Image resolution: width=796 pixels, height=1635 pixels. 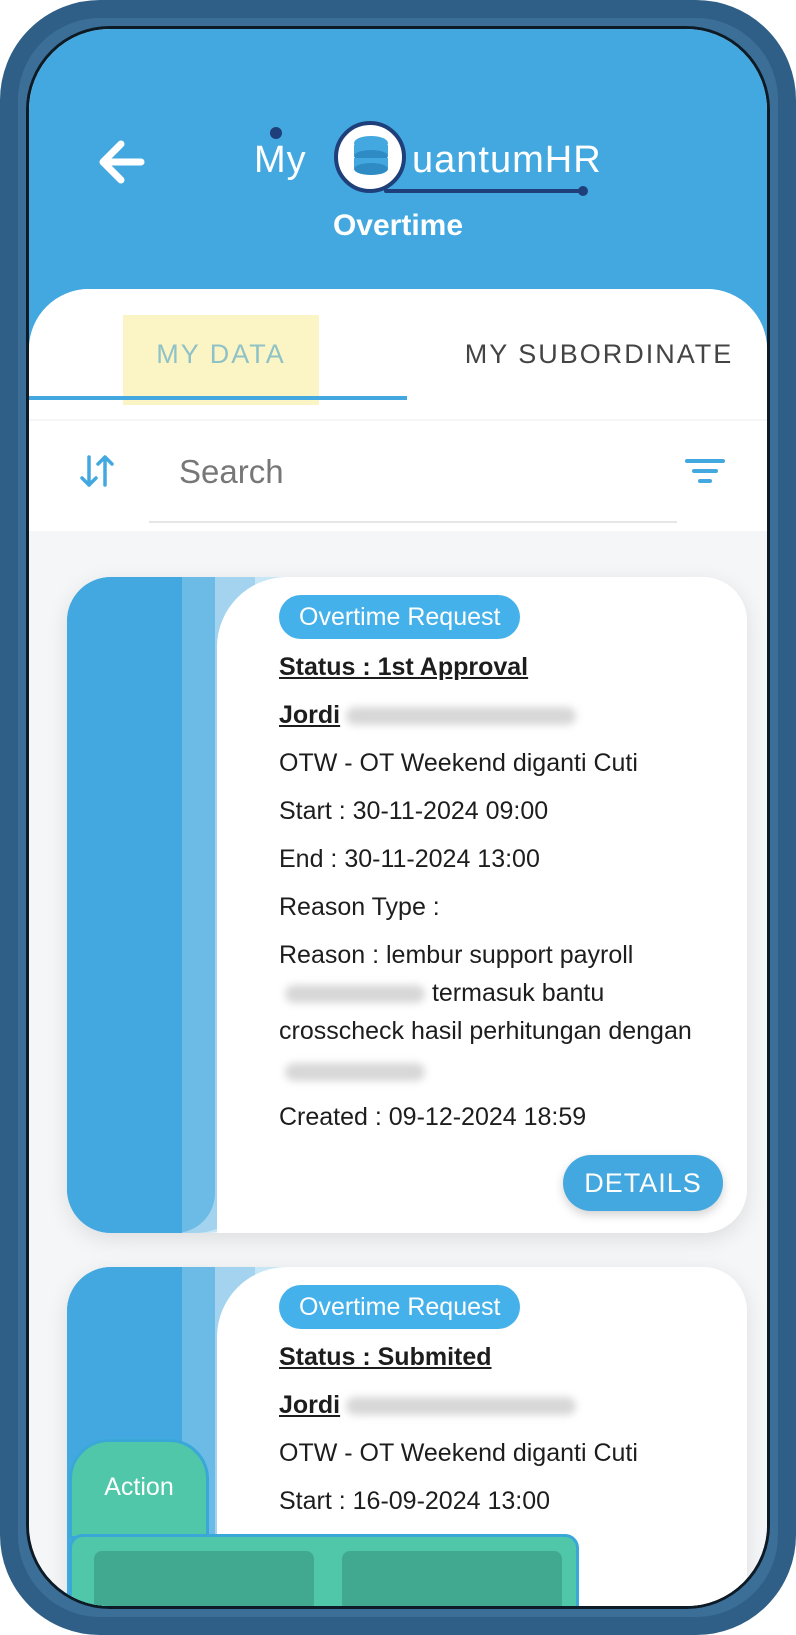 What do you see at coordinates (518, 993) in the screenshot?
I see `reason-line-text: termasuk bantu` at bounding box center [518, 993].